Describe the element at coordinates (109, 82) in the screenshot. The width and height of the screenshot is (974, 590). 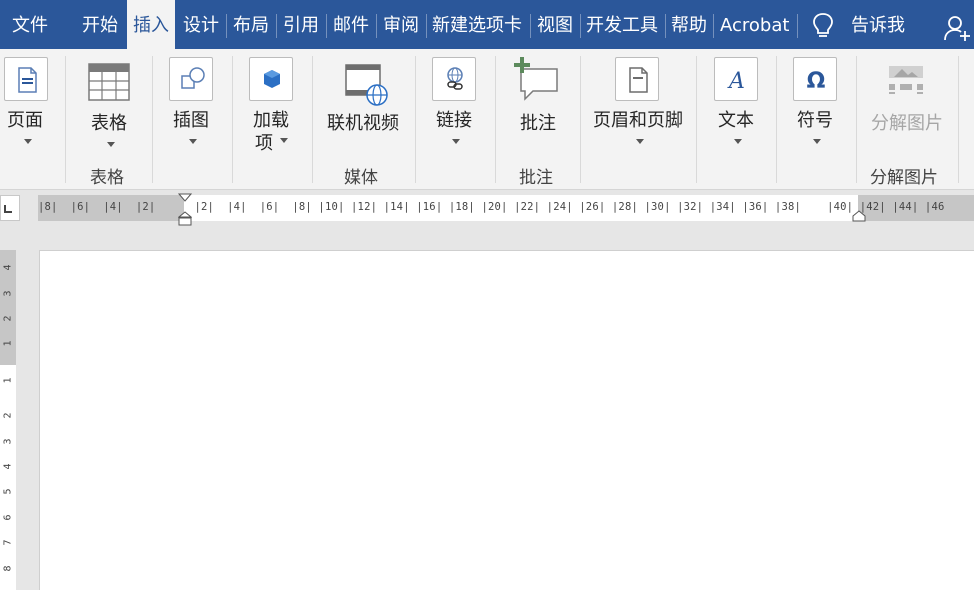
I see `table-icon` at that location.